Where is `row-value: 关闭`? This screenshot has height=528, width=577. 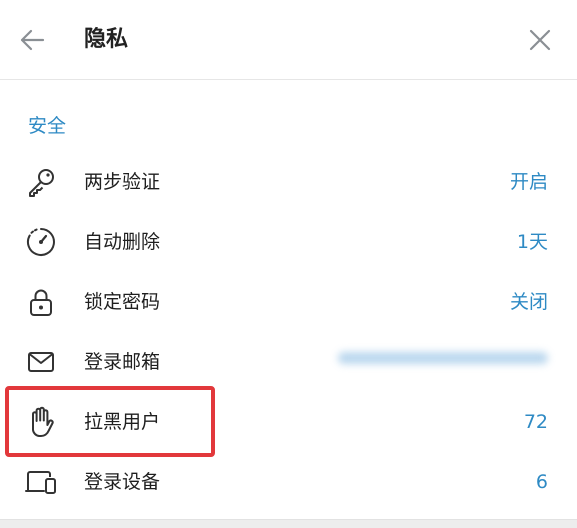 row-value: 关闭 is located at coordinates (528, 302).